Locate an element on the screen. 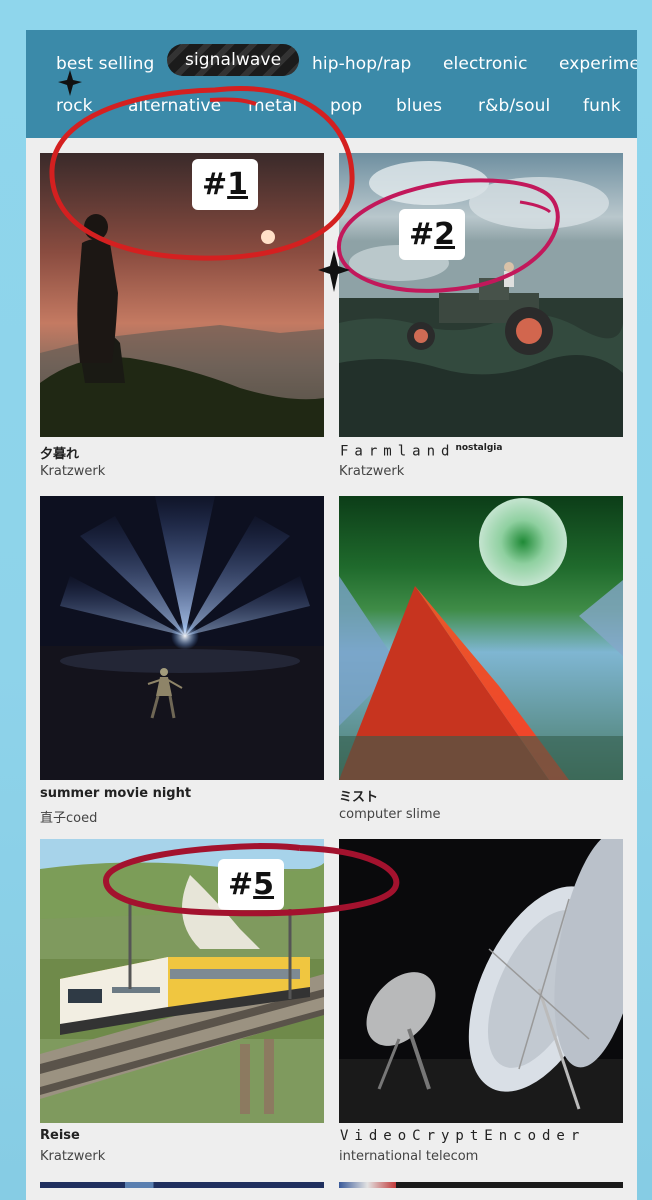 The image size is (652, 1200). genre-experimental: experimen is located at coordinates (598, 64).